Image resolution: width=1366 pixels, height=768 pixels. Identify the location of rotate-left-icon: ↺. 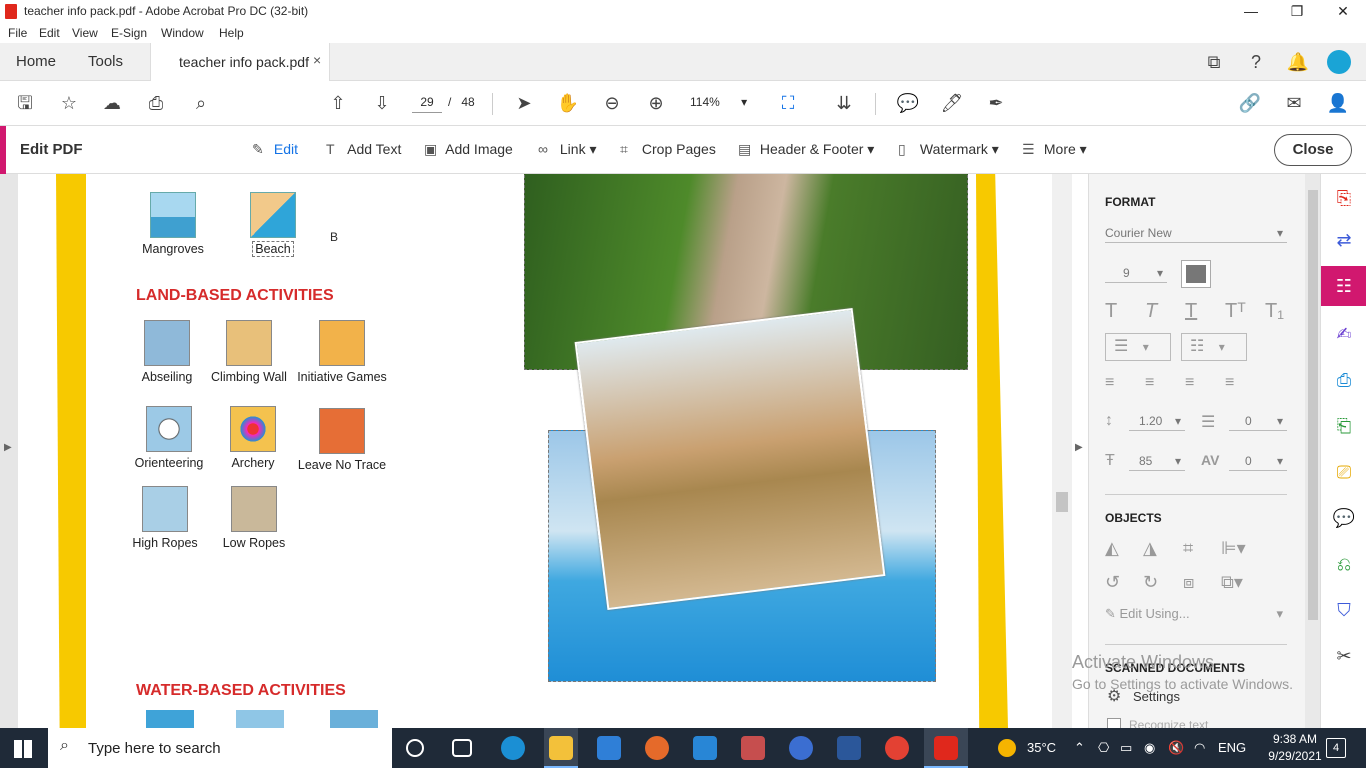
(1112, 582).